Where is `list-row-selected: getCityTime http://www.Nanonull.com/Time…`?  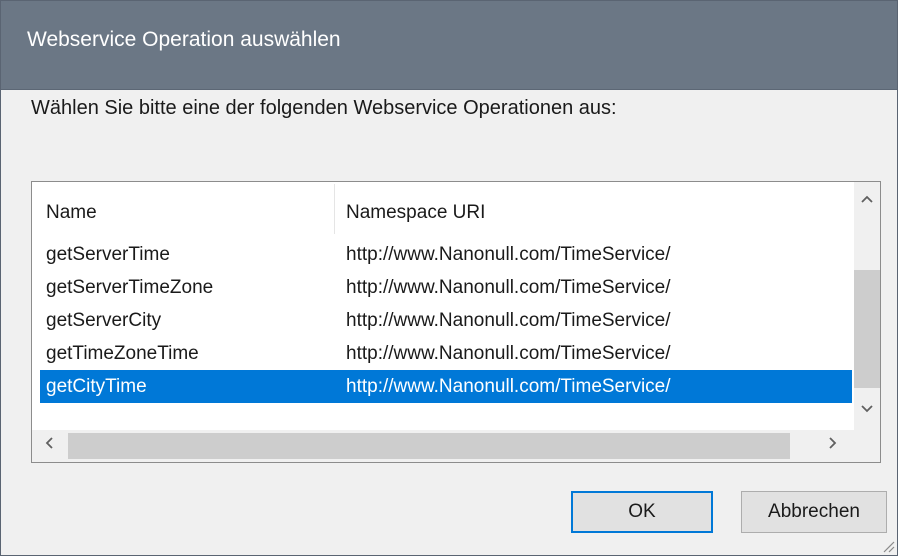
list-row-selected: getCityTime http://www.Nanonull.com/Time… is located at coordinates (446, 386).